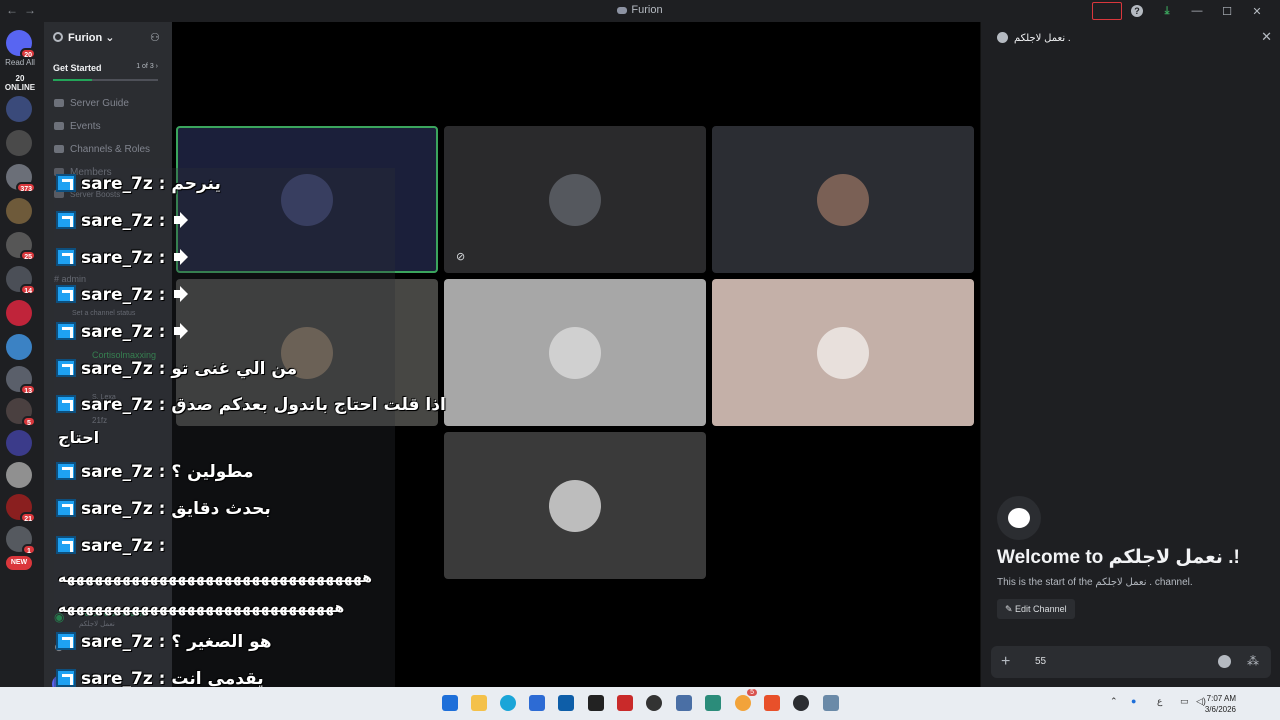  I want to click on clock: 7:07 AM 3/6/2026, so click(1220, 704).